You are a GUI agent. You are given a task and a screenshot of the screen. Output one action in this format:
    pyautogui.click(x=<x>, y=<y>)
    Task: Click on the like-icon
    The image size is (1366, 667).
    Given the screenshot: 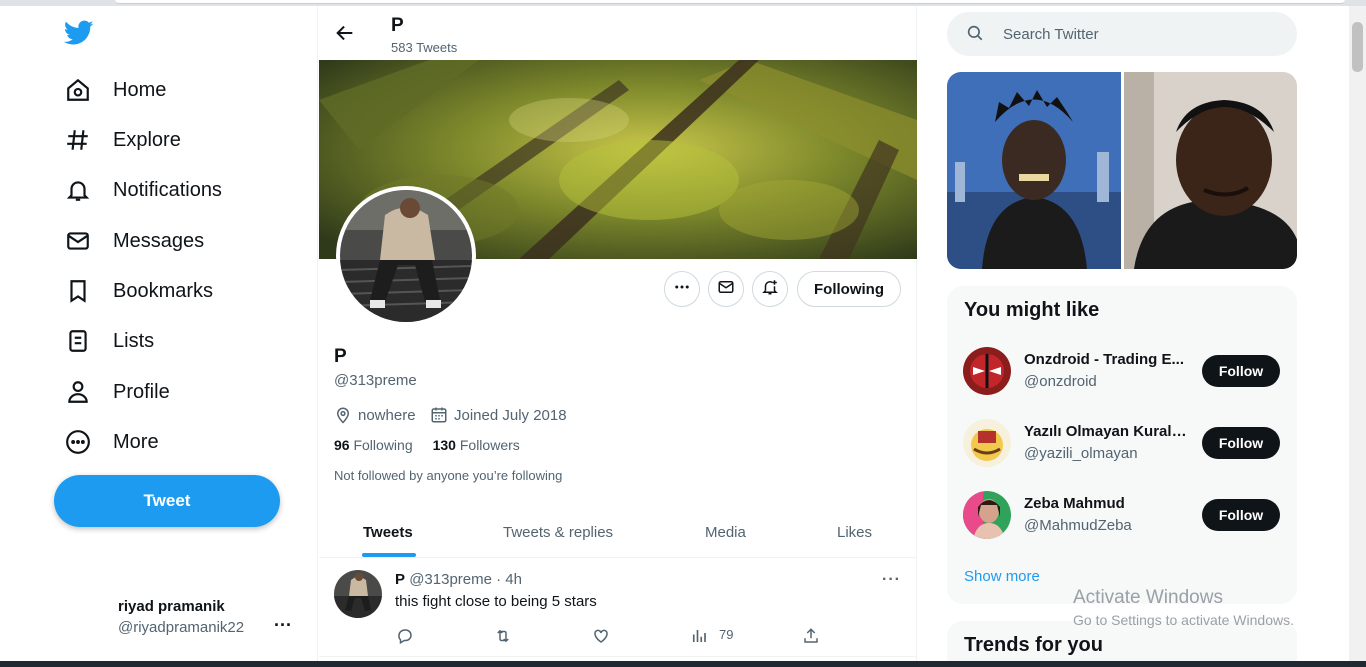 What is the action you would take?
    pyautogui.click(x=601, y=636)
    